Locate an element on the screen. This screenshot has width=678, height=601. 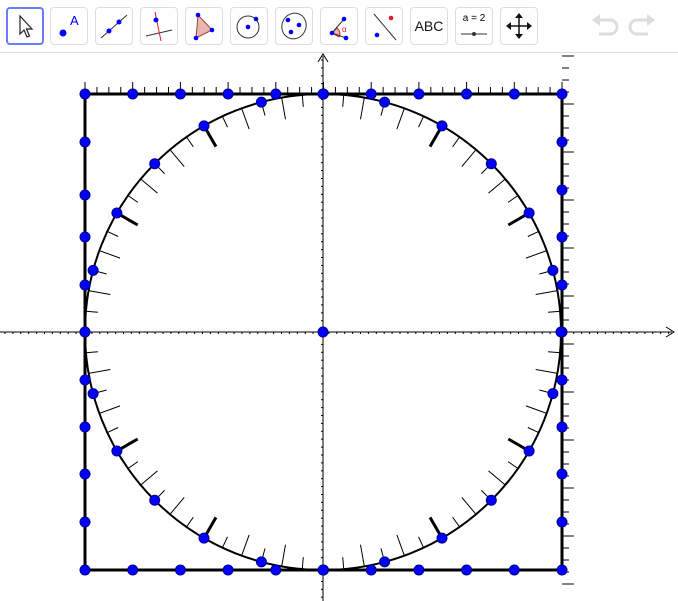
tool-perpendicular is located at coordinates (159, 26).